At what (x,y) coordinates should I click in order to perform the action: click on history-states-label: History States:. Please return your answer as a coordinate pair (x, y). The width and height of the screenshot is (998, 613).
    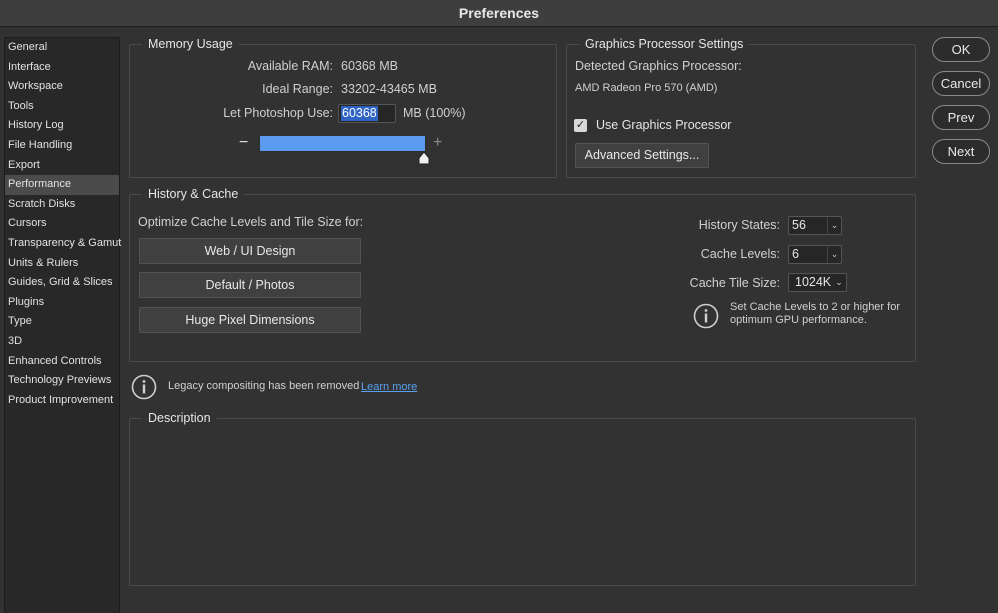
    Looking at the image, I should click on (739, 225).